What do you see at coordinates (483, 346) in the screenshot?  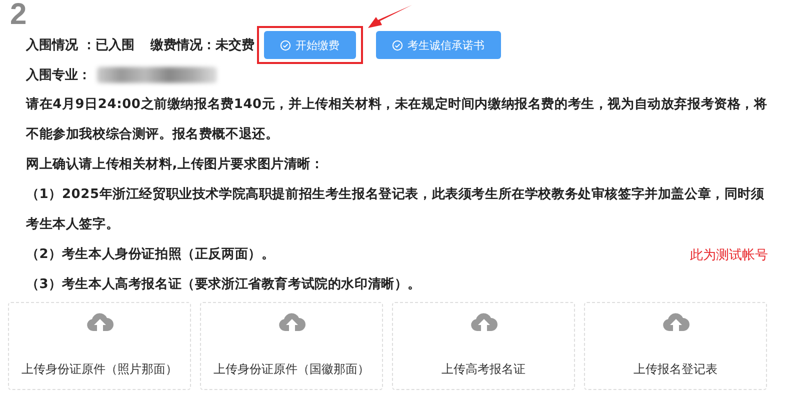 I see `upload-card: 上传高考报名证` at bounding box center [483, 346].